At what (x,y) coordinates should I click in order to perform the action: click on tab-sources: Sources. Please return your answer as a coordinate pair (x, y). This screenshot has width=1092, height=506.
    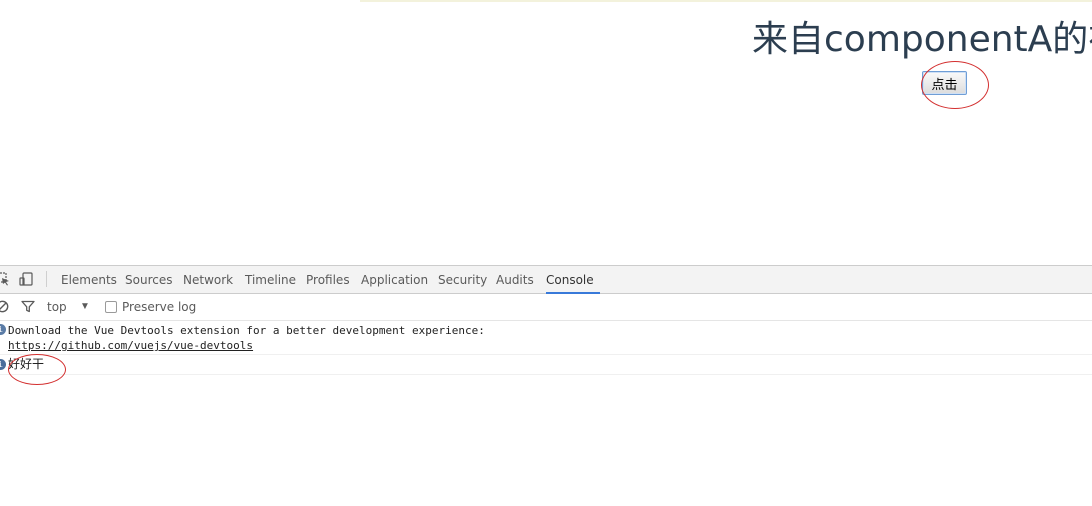
    Looking at the image, I should click on (148, 279).